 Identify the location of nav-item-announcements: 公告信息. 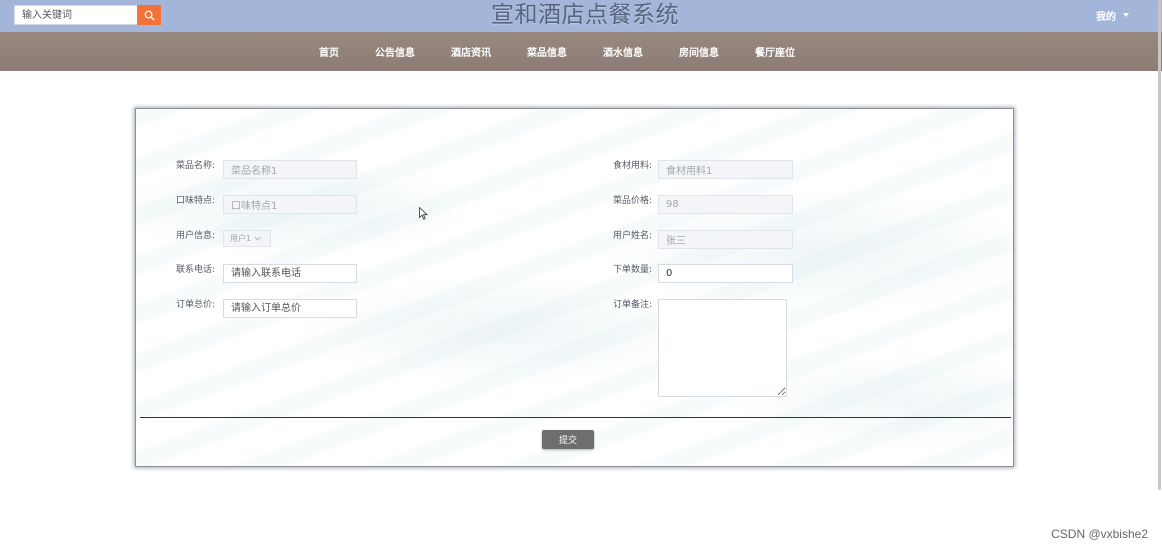
(395, 51).